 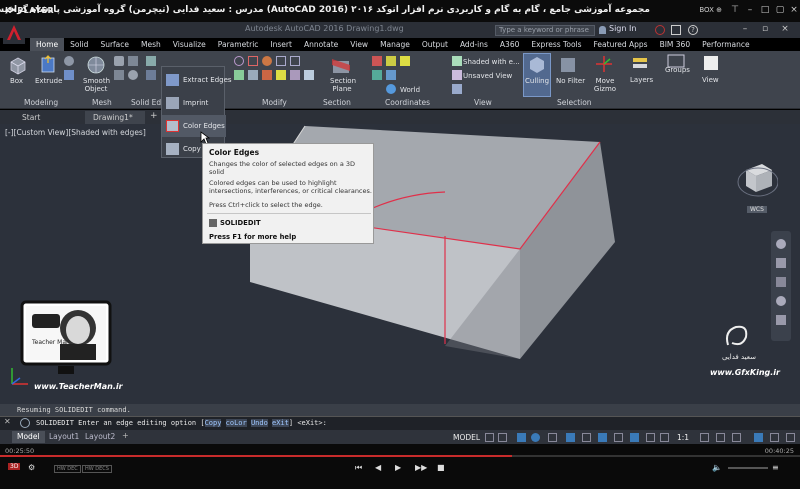 What do you see at coordinates (556, 44) in the screenshot?
I see `tab-express-tools: Express Tools` at bounding box center [556, 44].